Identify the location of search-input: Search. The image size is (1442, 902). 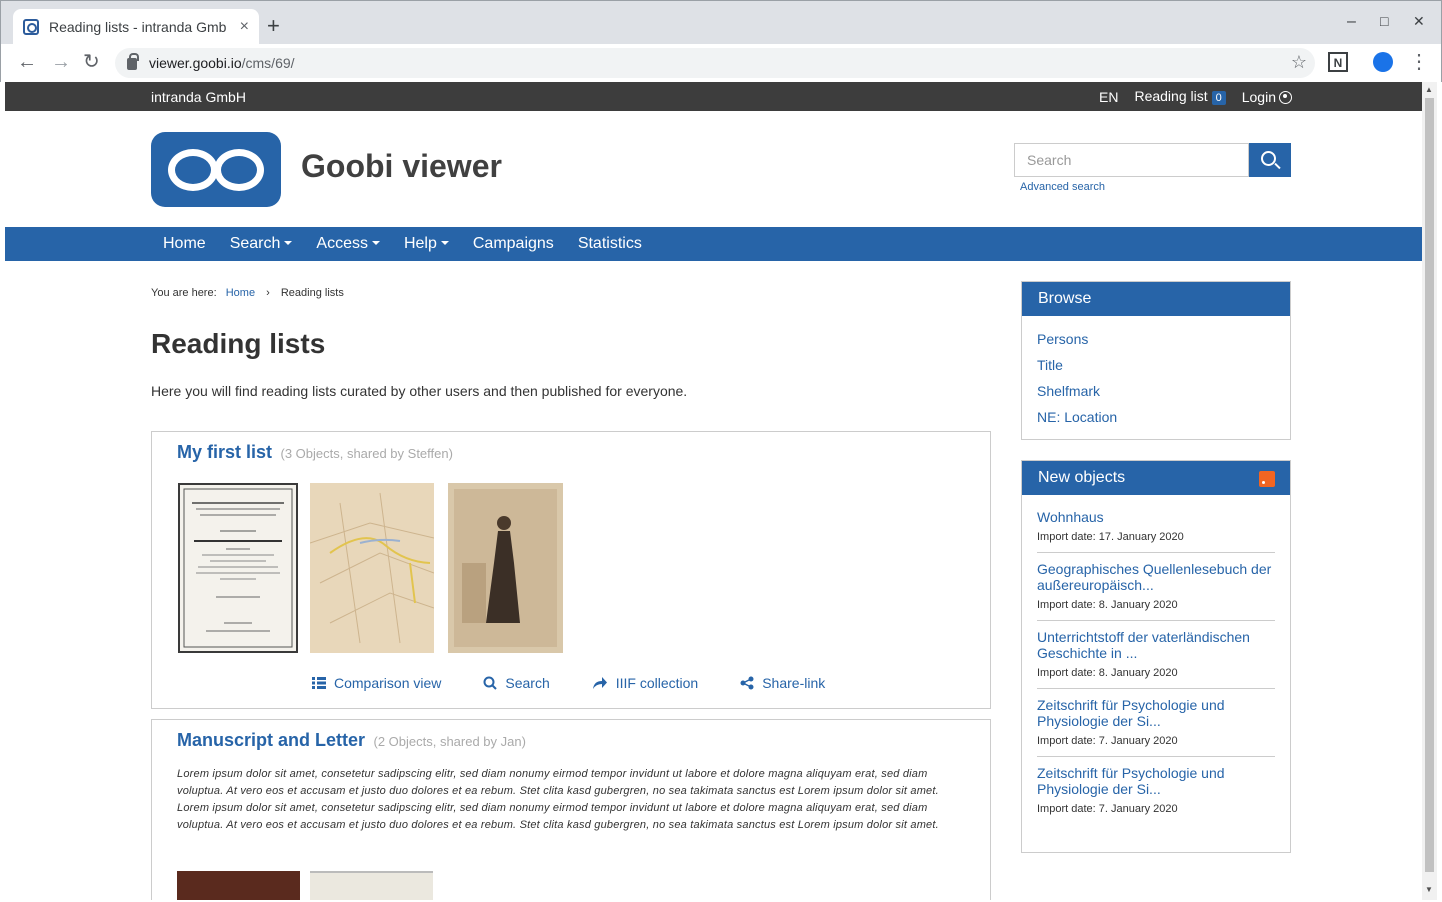
(1131, 160).